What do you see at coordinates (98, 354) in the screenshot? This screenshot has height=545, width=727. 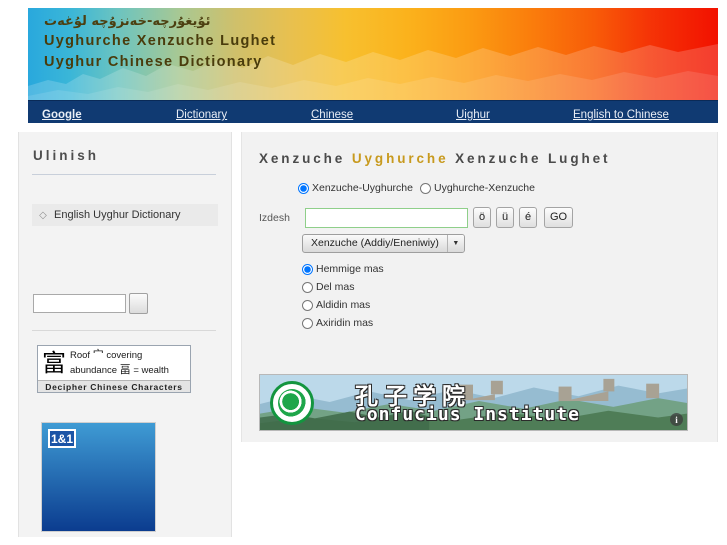 I see `ad-chinese-line1-glyph: 宀` at bounding box center [98, 354].